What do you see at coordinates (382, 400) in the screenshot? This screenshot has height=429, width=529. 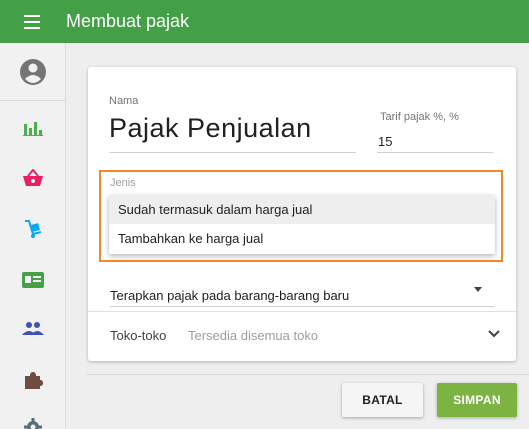 I see `cancel-button: BATAL` at bounding box center [382, 400].